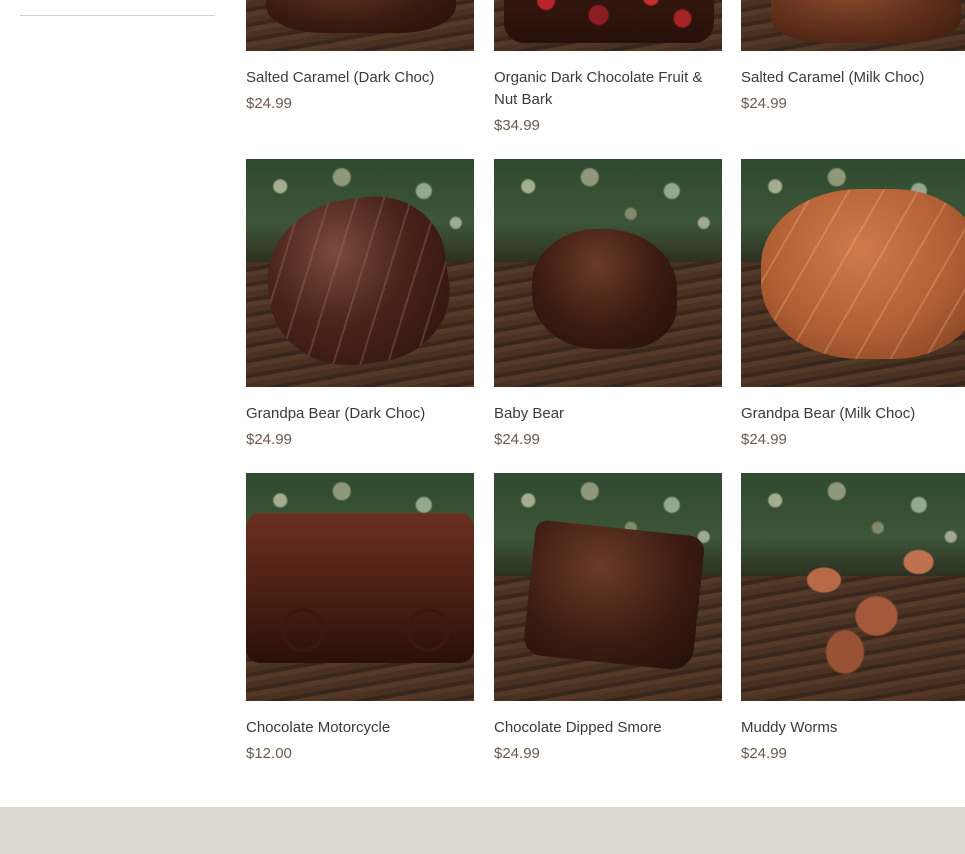  Describe the element at coordinates (269, 753) in the screenshot. I see `product-price: $12.00` at that location.